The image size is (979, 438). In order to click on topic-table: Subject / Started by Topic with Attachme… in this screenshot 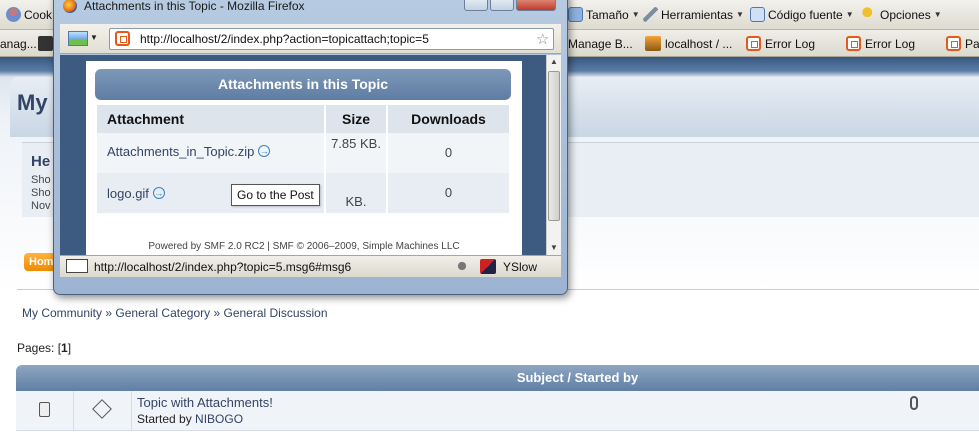, I will do `click(497, 398)`.